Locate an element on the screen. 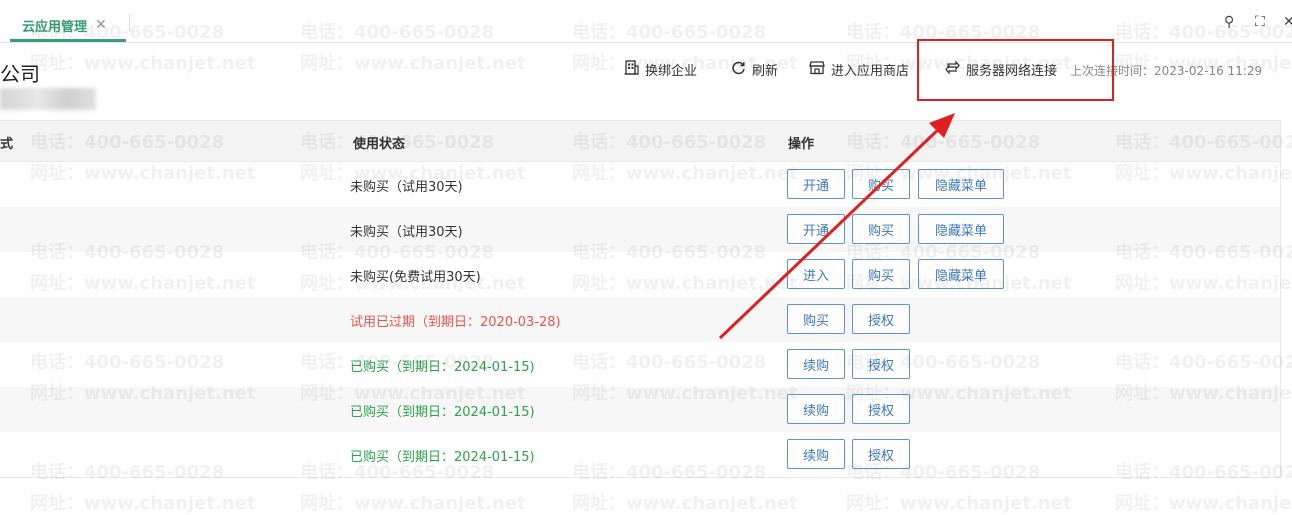 The image size is (1292, 515). building-icon is located at coordinates (631, 69).